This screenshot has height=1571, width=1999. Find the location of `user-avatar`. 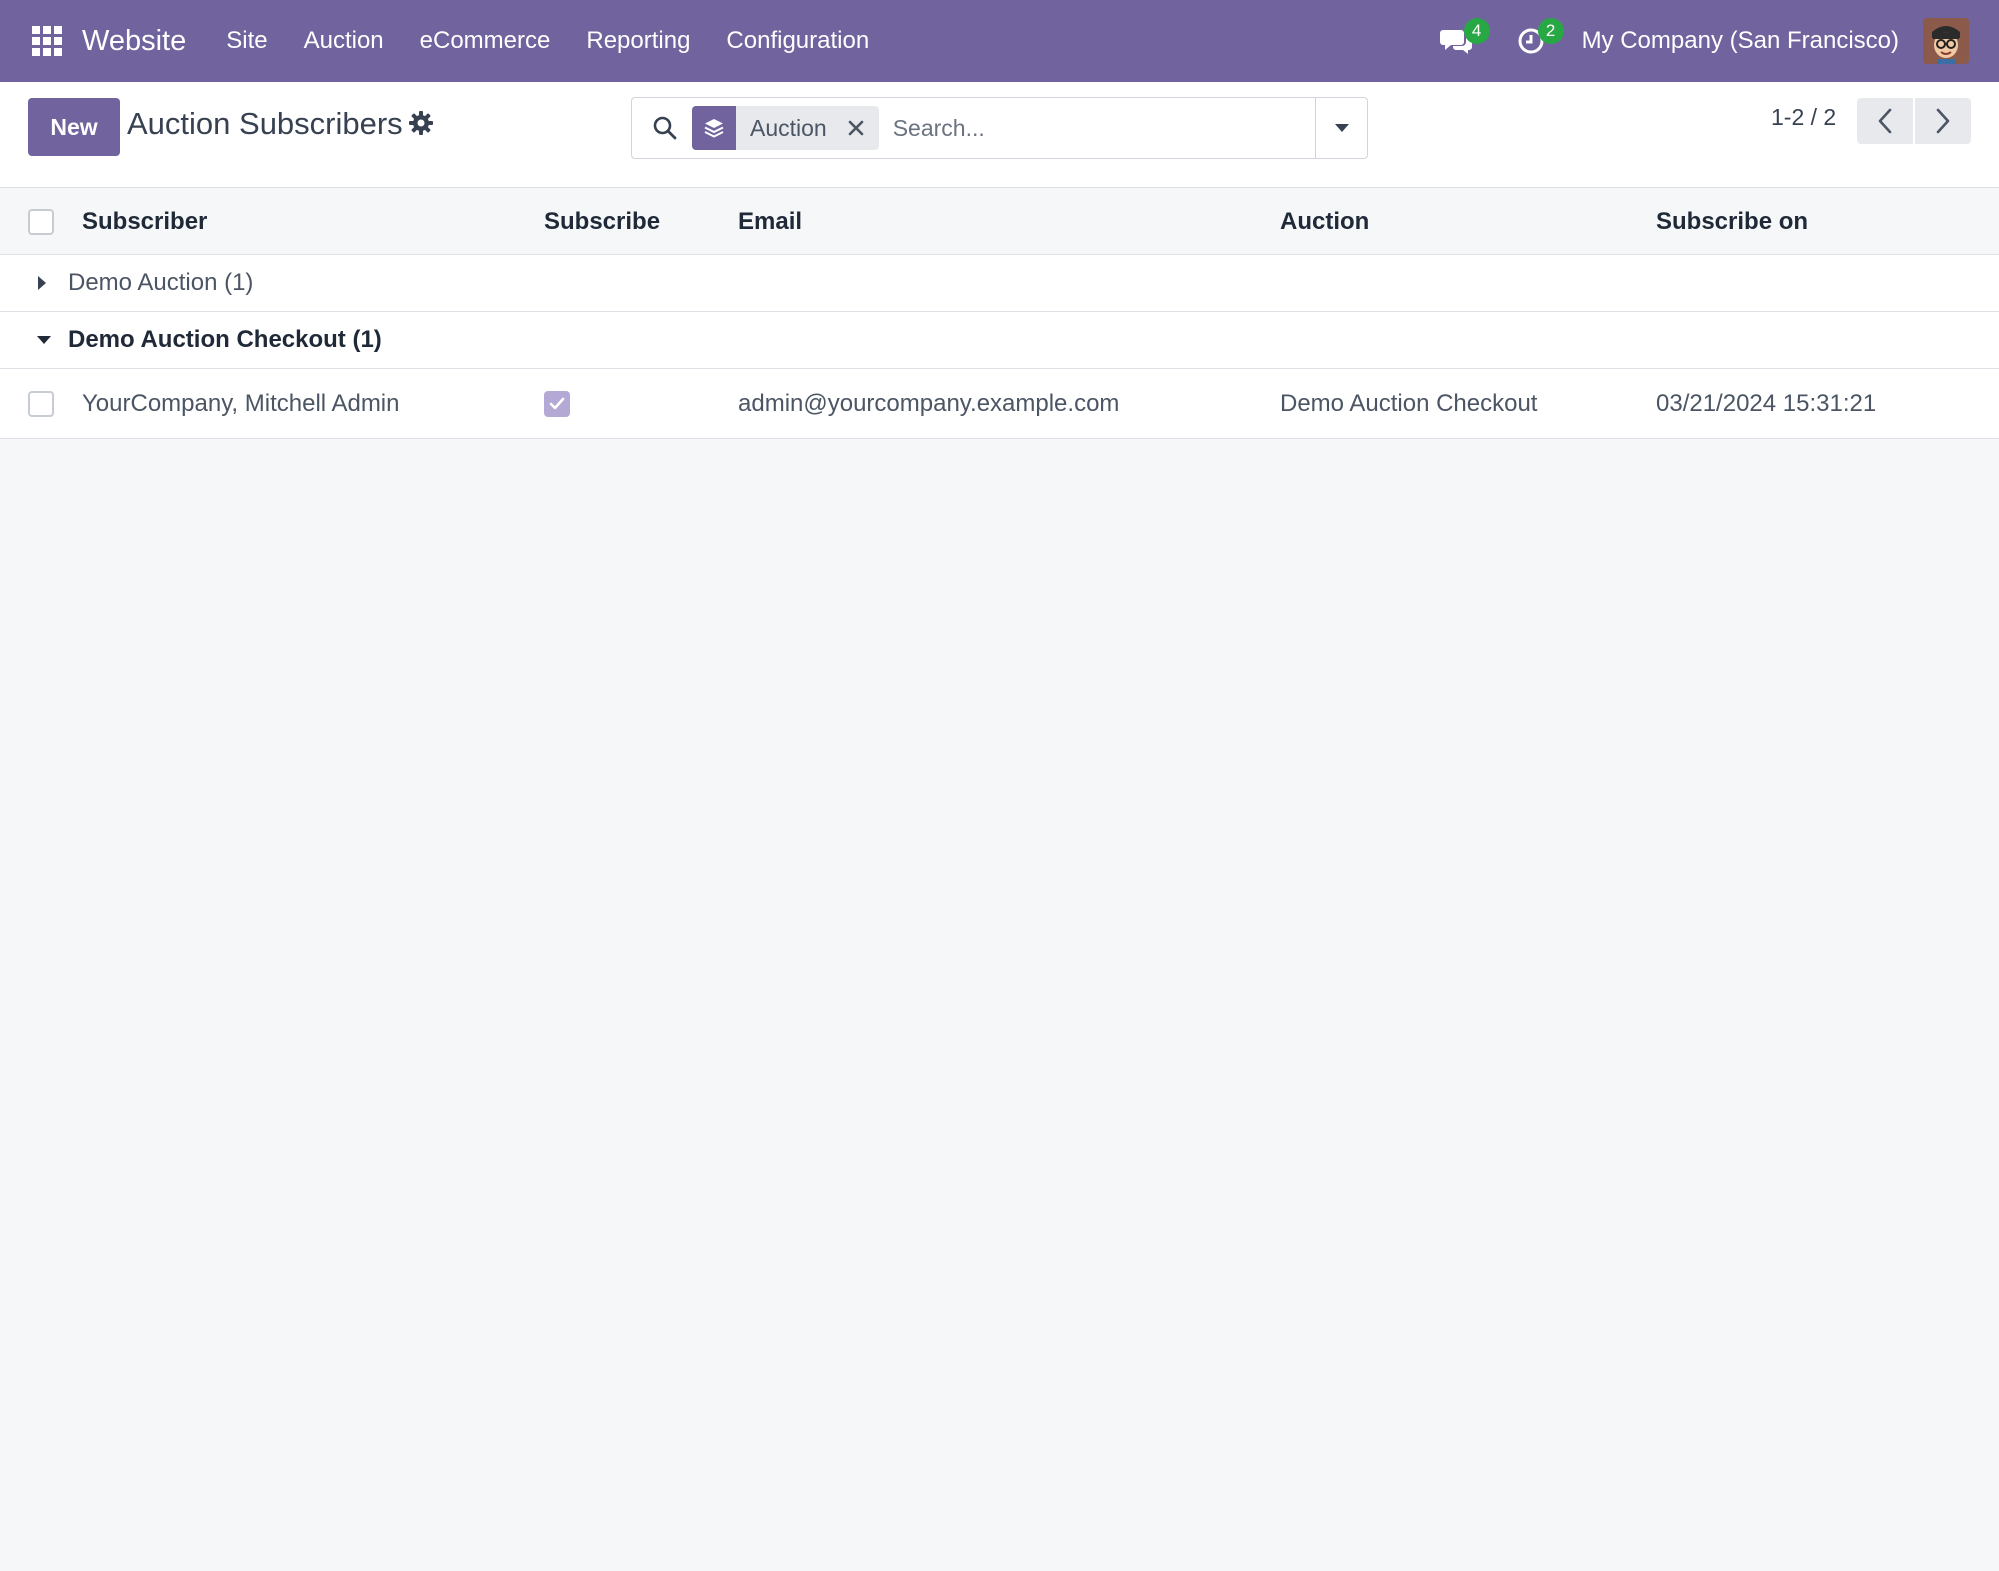

user-avatar is located at coordinates (1946, 41).